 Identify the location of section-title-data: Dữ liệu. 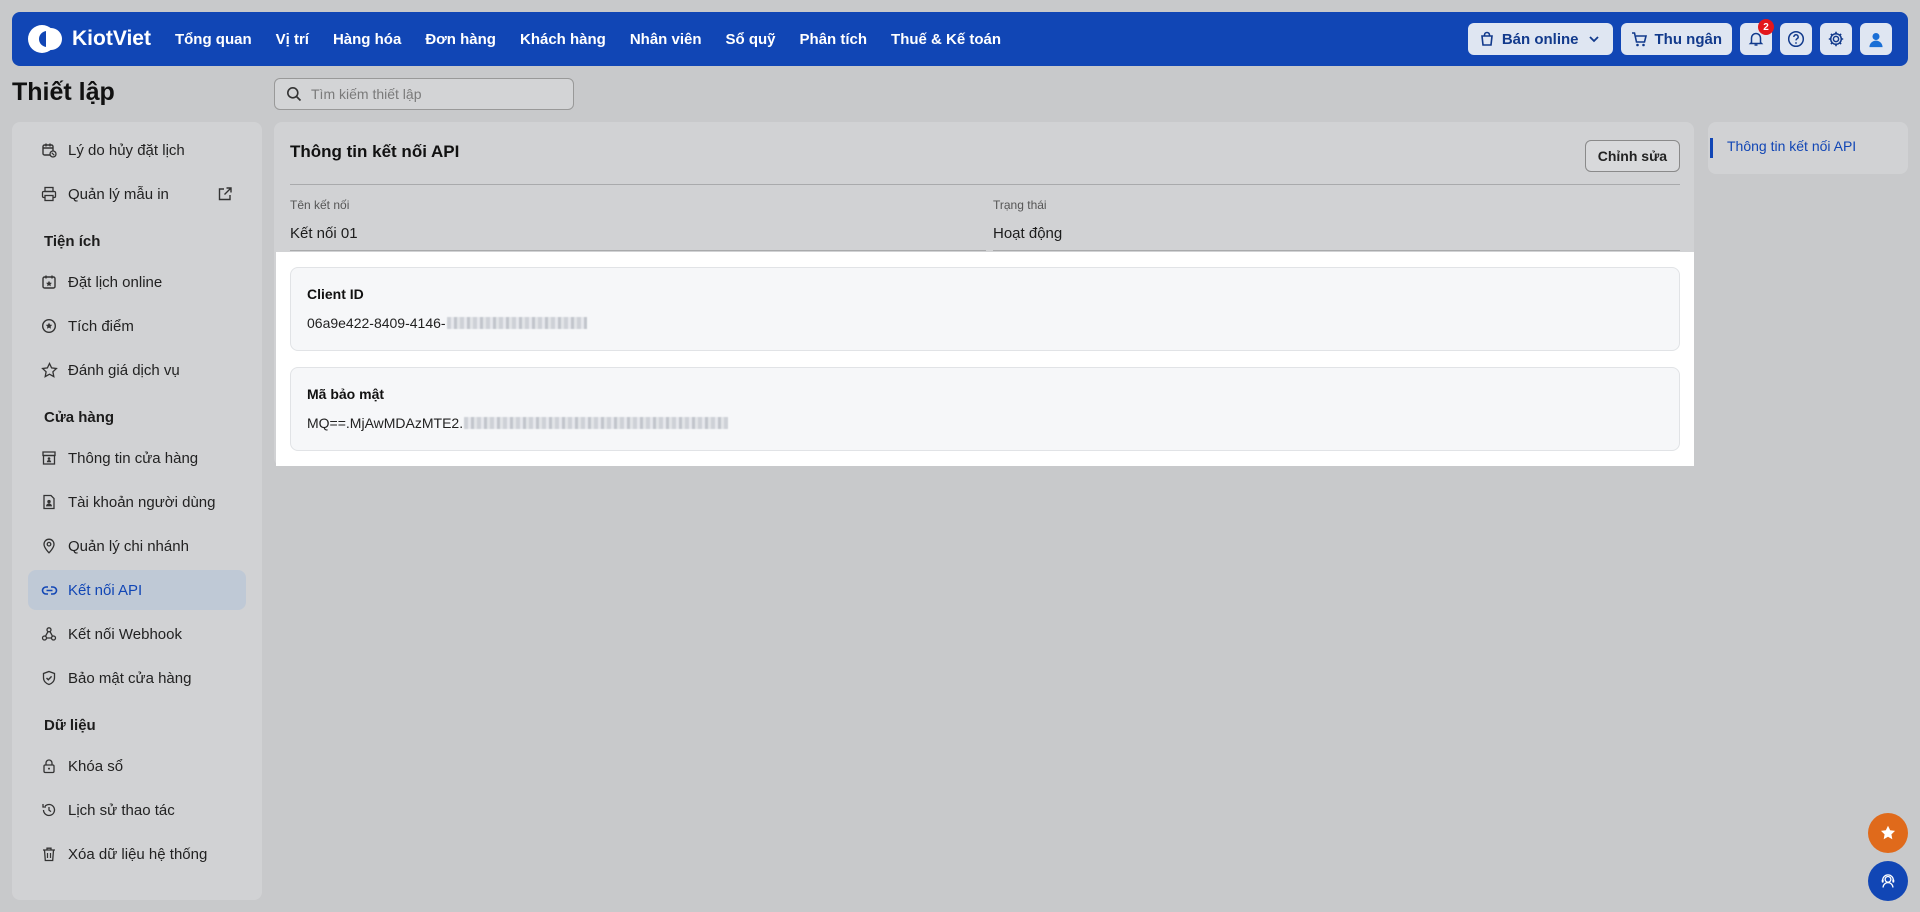
(70, 725).